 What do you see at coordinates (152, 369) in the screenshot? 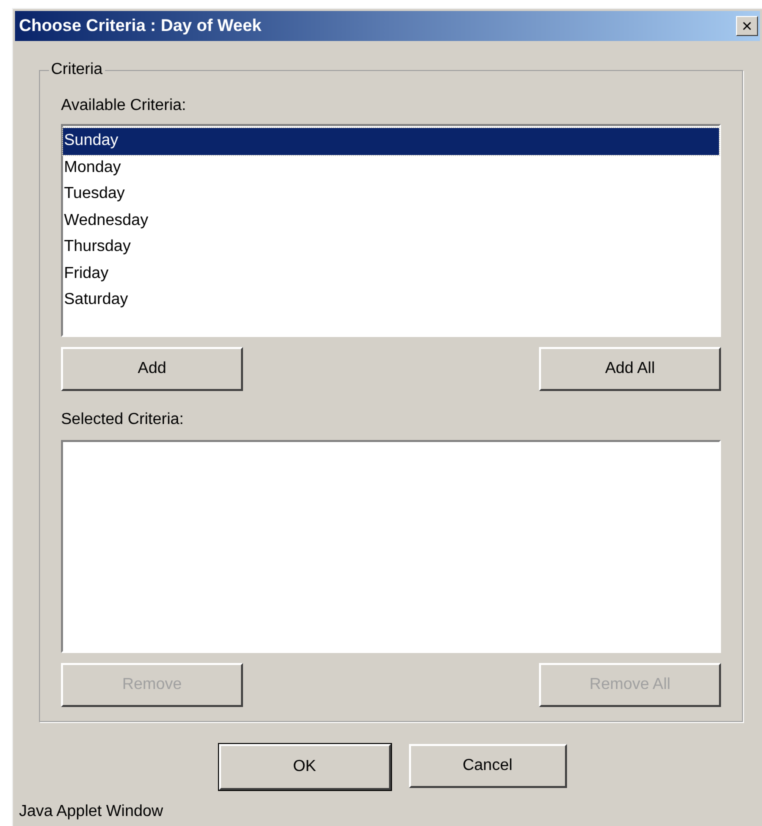
I see `button: Add` at bounding box center [152, 369].